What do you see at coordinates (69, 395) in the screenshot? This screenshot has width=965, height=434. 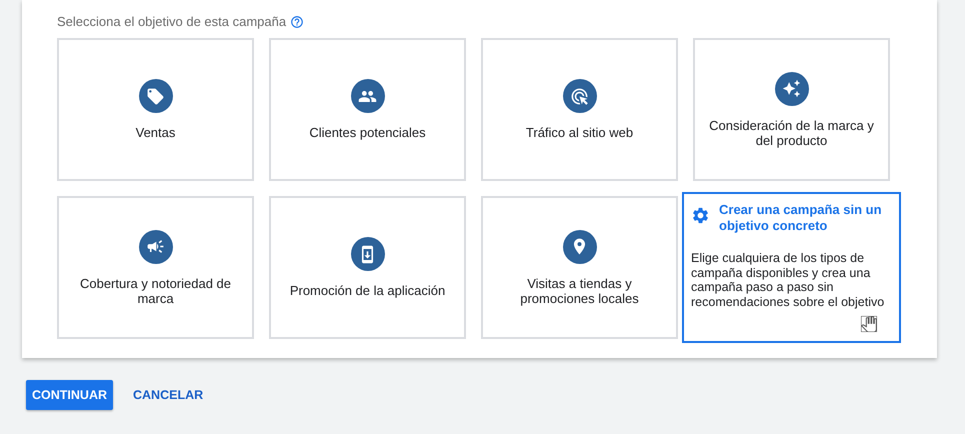 I see `continue-button: CONTINUAR` at bounding box center [69, 395].